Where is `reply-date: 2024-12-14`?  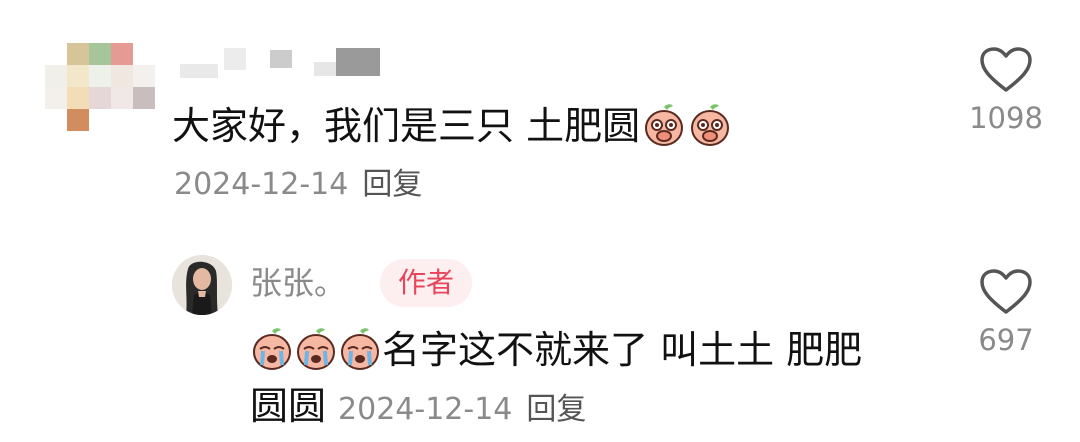 reply-date: 2024-12-14 is located at coordinates (425, 409).